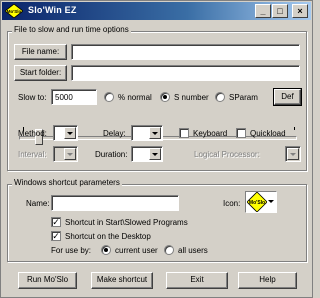  What do you see at coordinates (40, 73) in the screenshot?
I see `start-folder-button: Start folder:` at bounding box center [40, 73].